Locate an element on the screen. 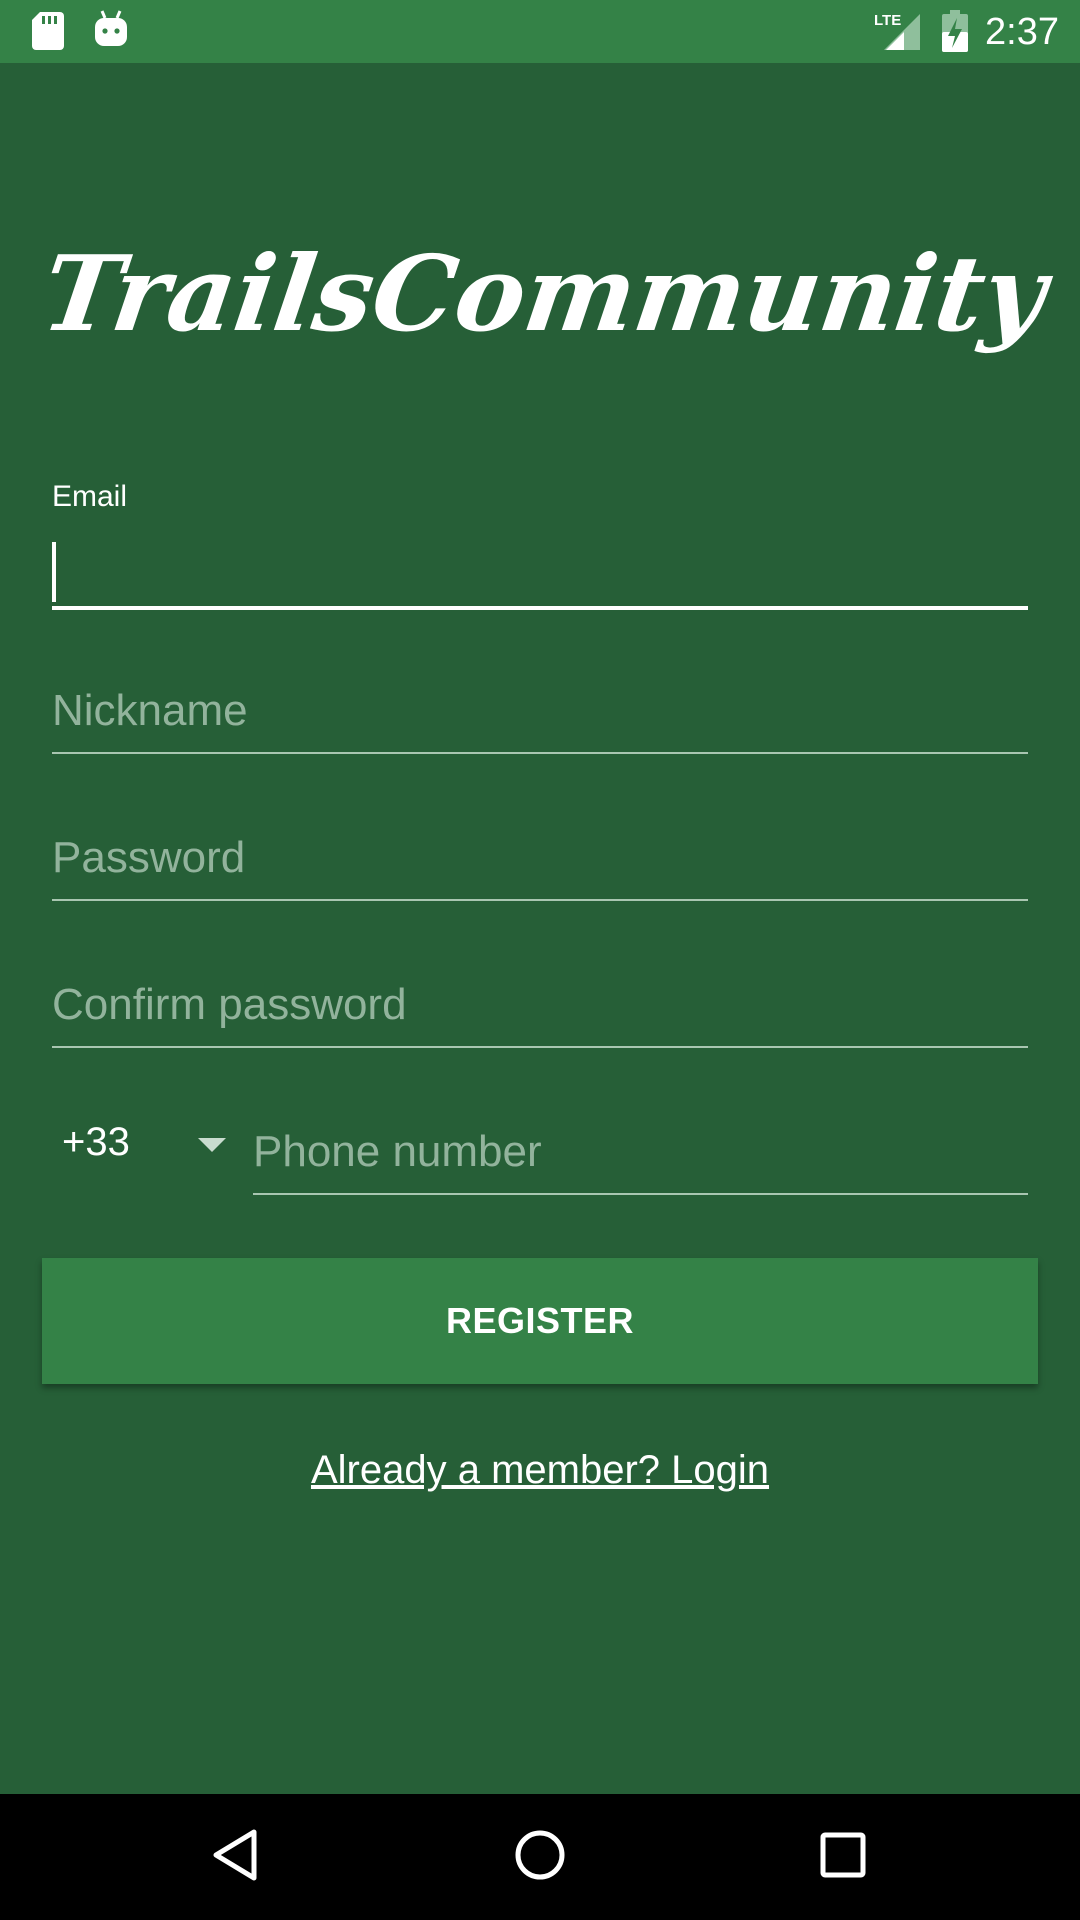 The width and height of the screenshot is (1080, 1920). email-label: Email is located at coordinates (90, 496).